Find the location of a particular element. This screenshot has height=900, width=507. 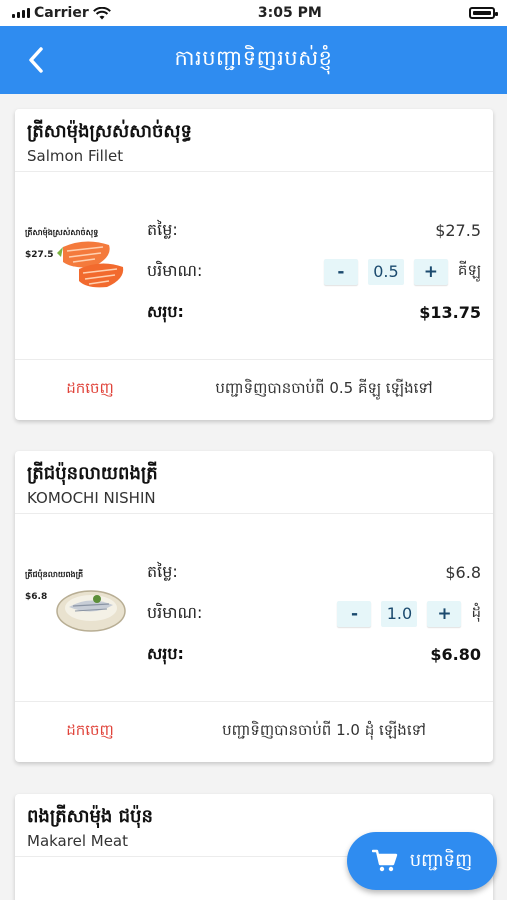

carrier-label: Carrier is located at coordinates (61, 13).